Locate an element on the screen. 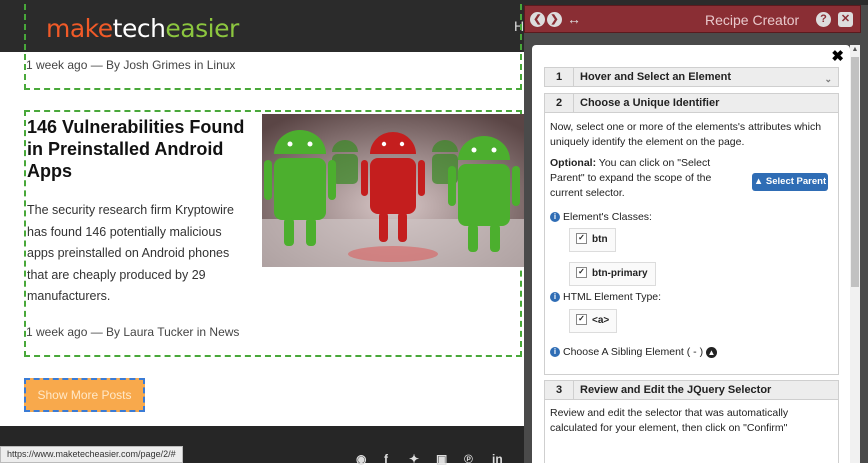  element-type-value: <a> is located at coordinates (601, 320).